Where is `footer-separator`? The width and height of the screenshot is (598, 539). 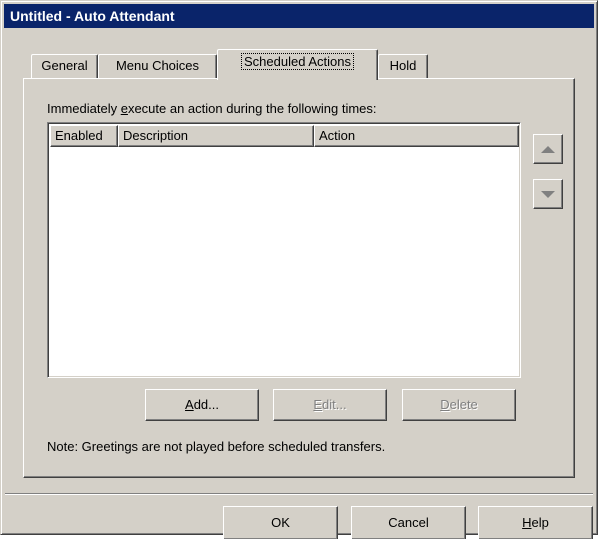 footer-separator is located at coordinates (299, 494).